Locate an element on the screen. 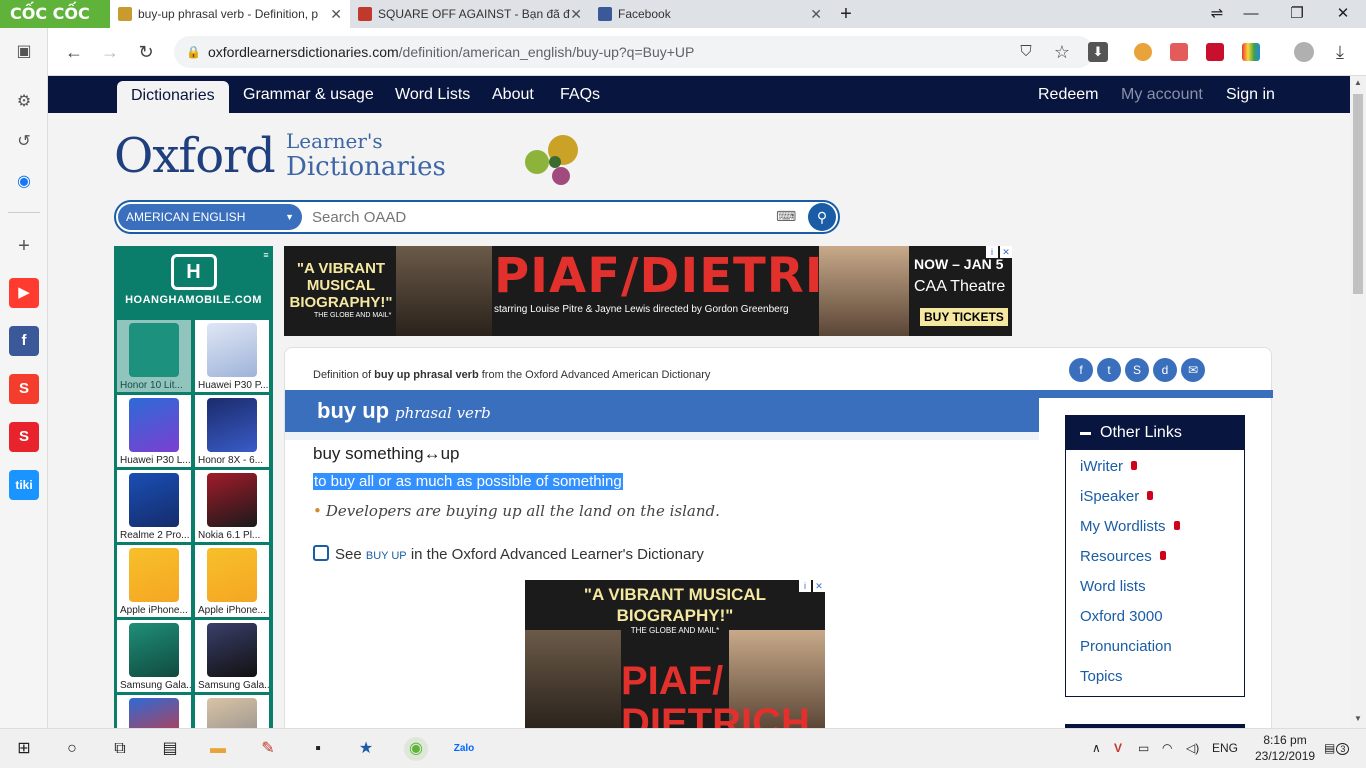 This screenshot has height=768, width=1366. nav-word-lists: Word Lists is located at coordinates (432, 94).